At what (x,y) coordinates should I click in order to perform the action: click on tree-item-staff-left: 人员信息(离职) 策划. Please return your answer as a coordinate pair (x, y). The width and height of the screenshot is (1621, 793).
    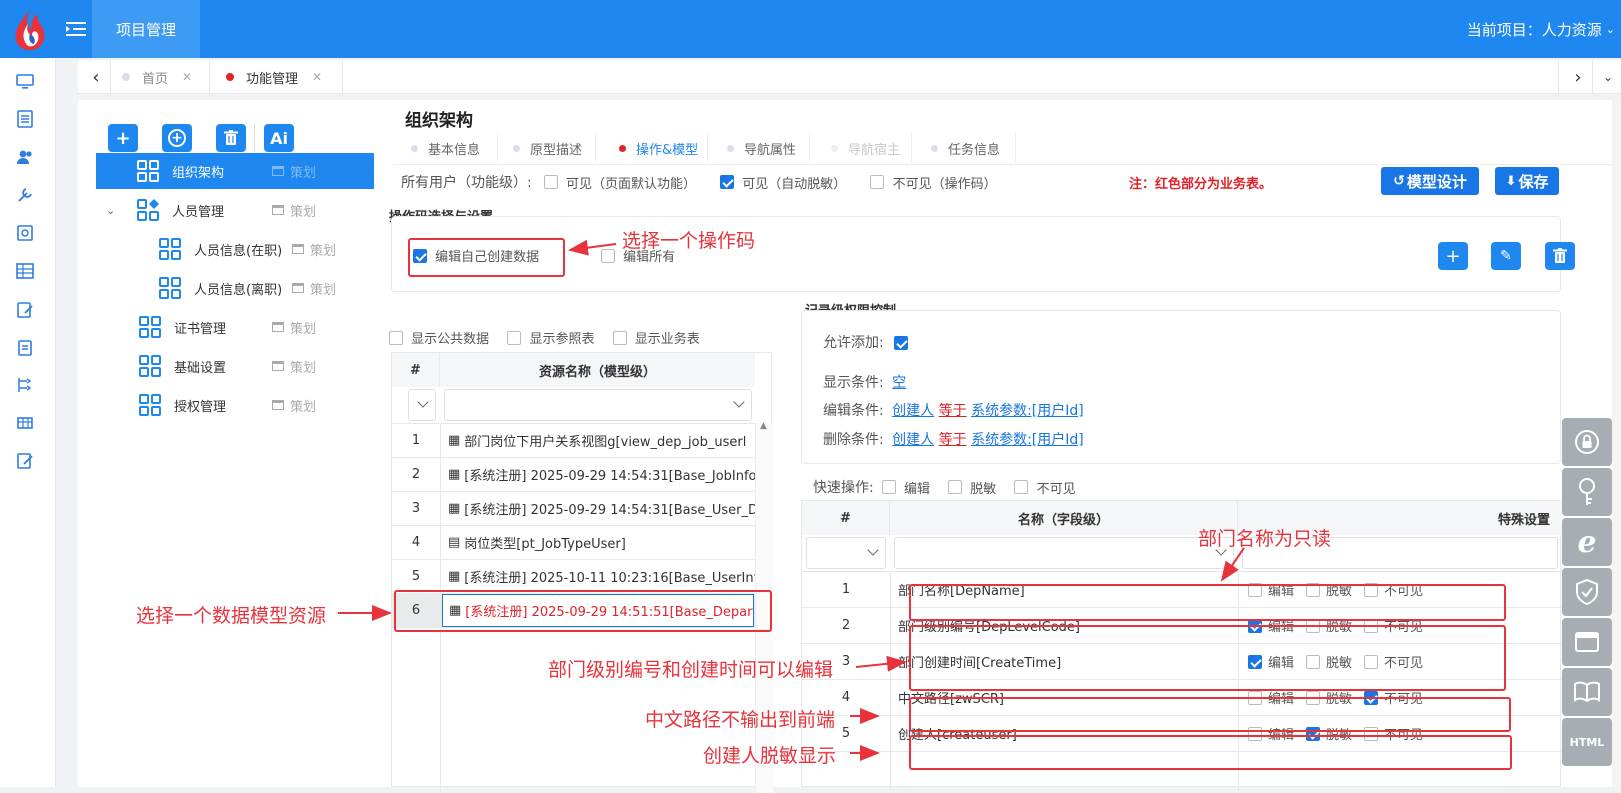
    Looking at the image, I should click on (235, 288).